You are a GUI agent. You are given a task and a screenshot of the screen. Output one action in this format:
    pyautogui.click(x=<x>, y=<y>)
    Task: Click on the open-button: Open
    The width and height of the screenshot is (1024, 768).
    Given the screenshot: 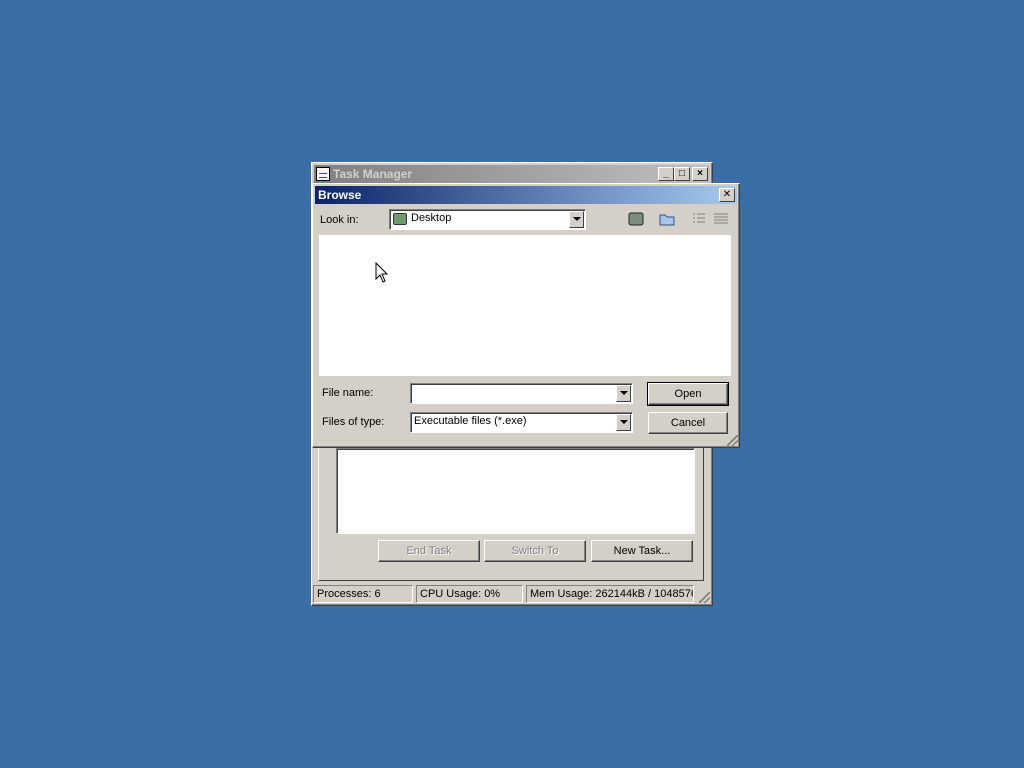 What is the action you would take?
    pyautogui.click(x=688, y=394)
    